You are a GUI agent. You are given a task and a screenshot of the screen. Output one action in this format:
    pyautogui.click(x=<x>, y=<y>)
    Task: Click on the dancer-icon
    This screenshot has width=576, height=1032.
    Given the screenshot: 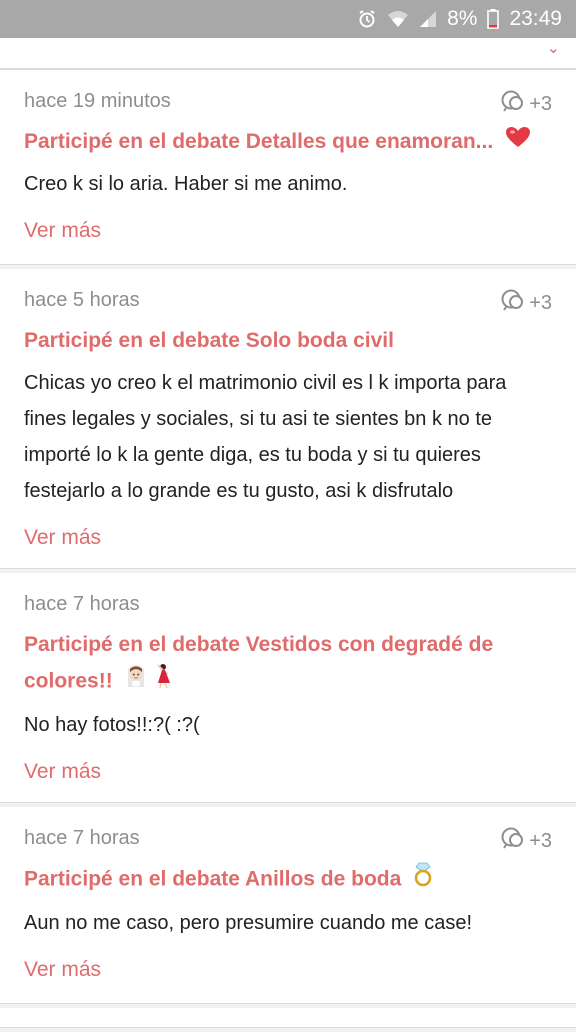 What is the action you would take?
    pyautogui.click(x=163, y=682)
    